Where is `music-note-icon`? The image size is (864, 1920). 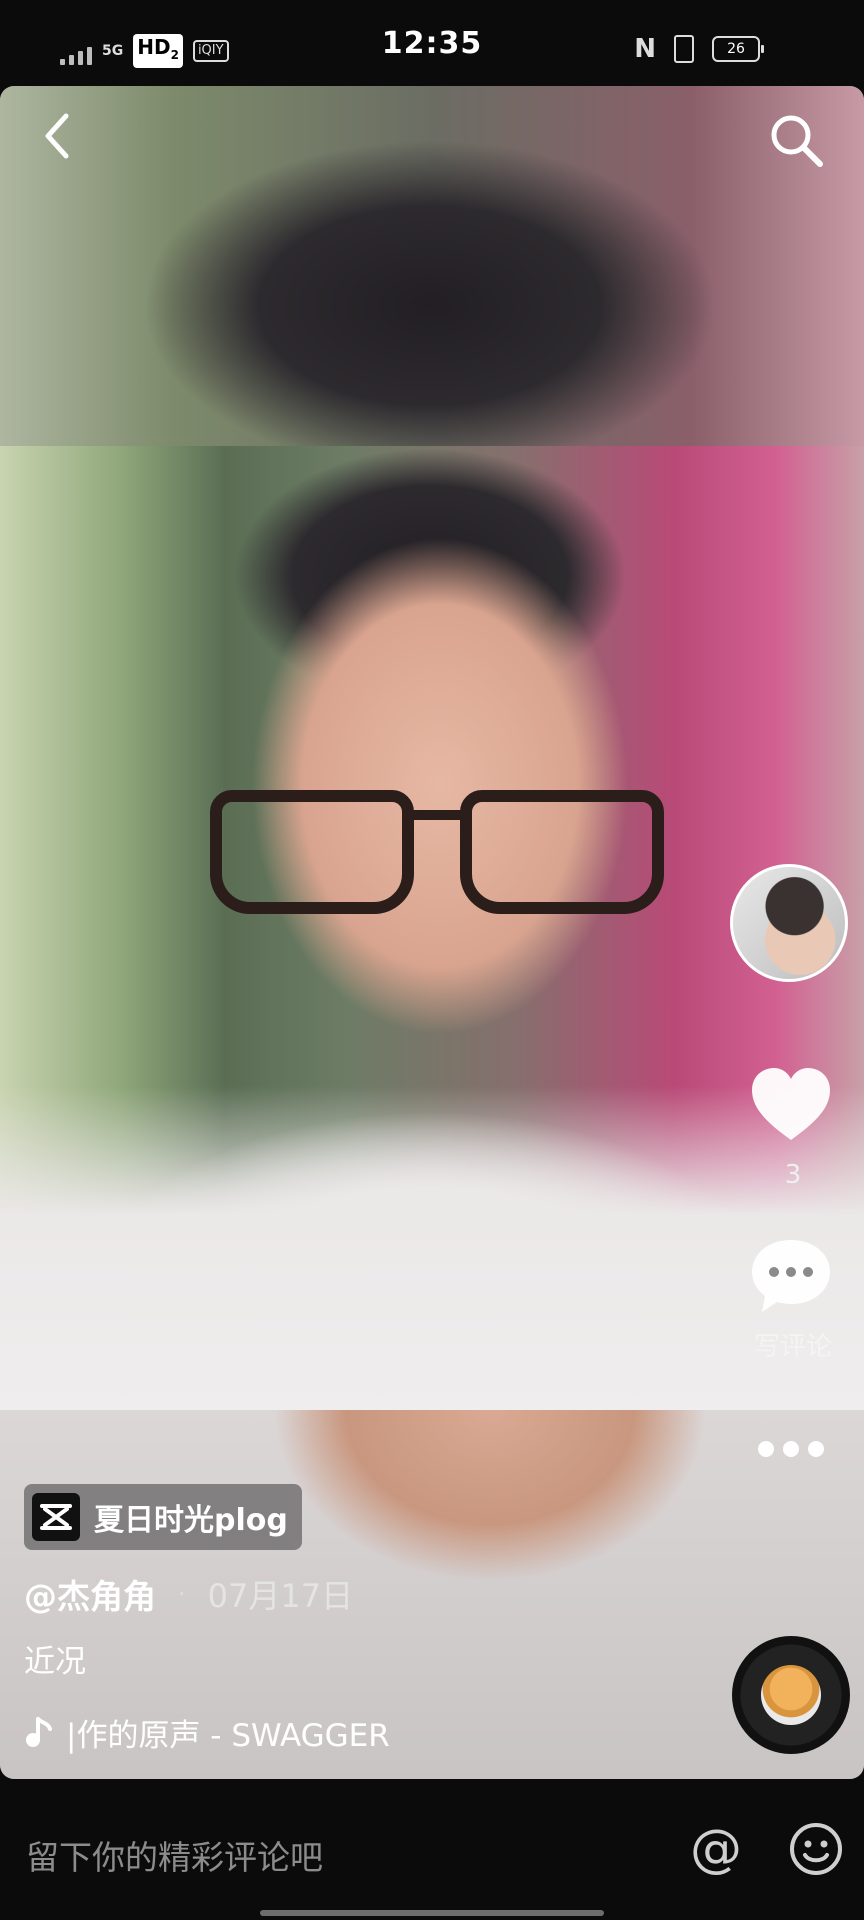 music-note-icon is located at coordinates (39, 1731).